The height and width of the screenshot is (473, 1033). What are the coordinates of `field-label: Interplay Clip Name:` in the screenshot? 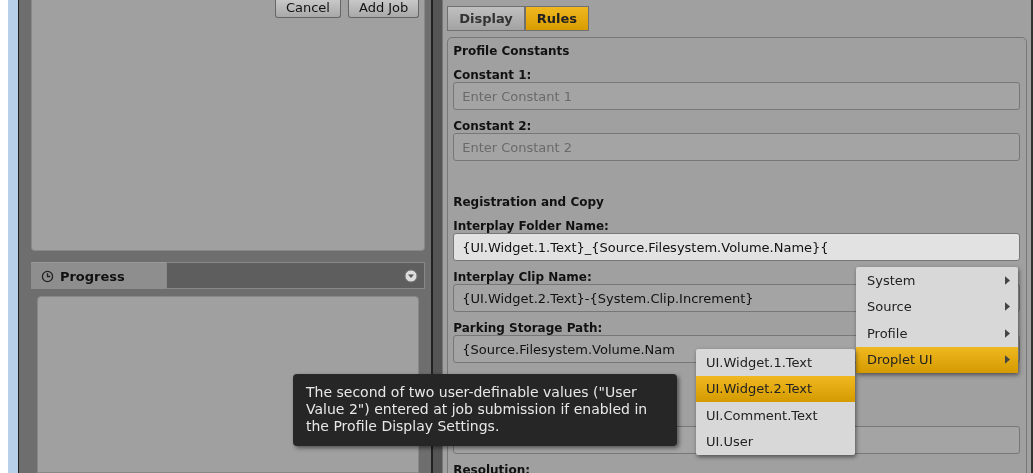 It's located at (522, 277).